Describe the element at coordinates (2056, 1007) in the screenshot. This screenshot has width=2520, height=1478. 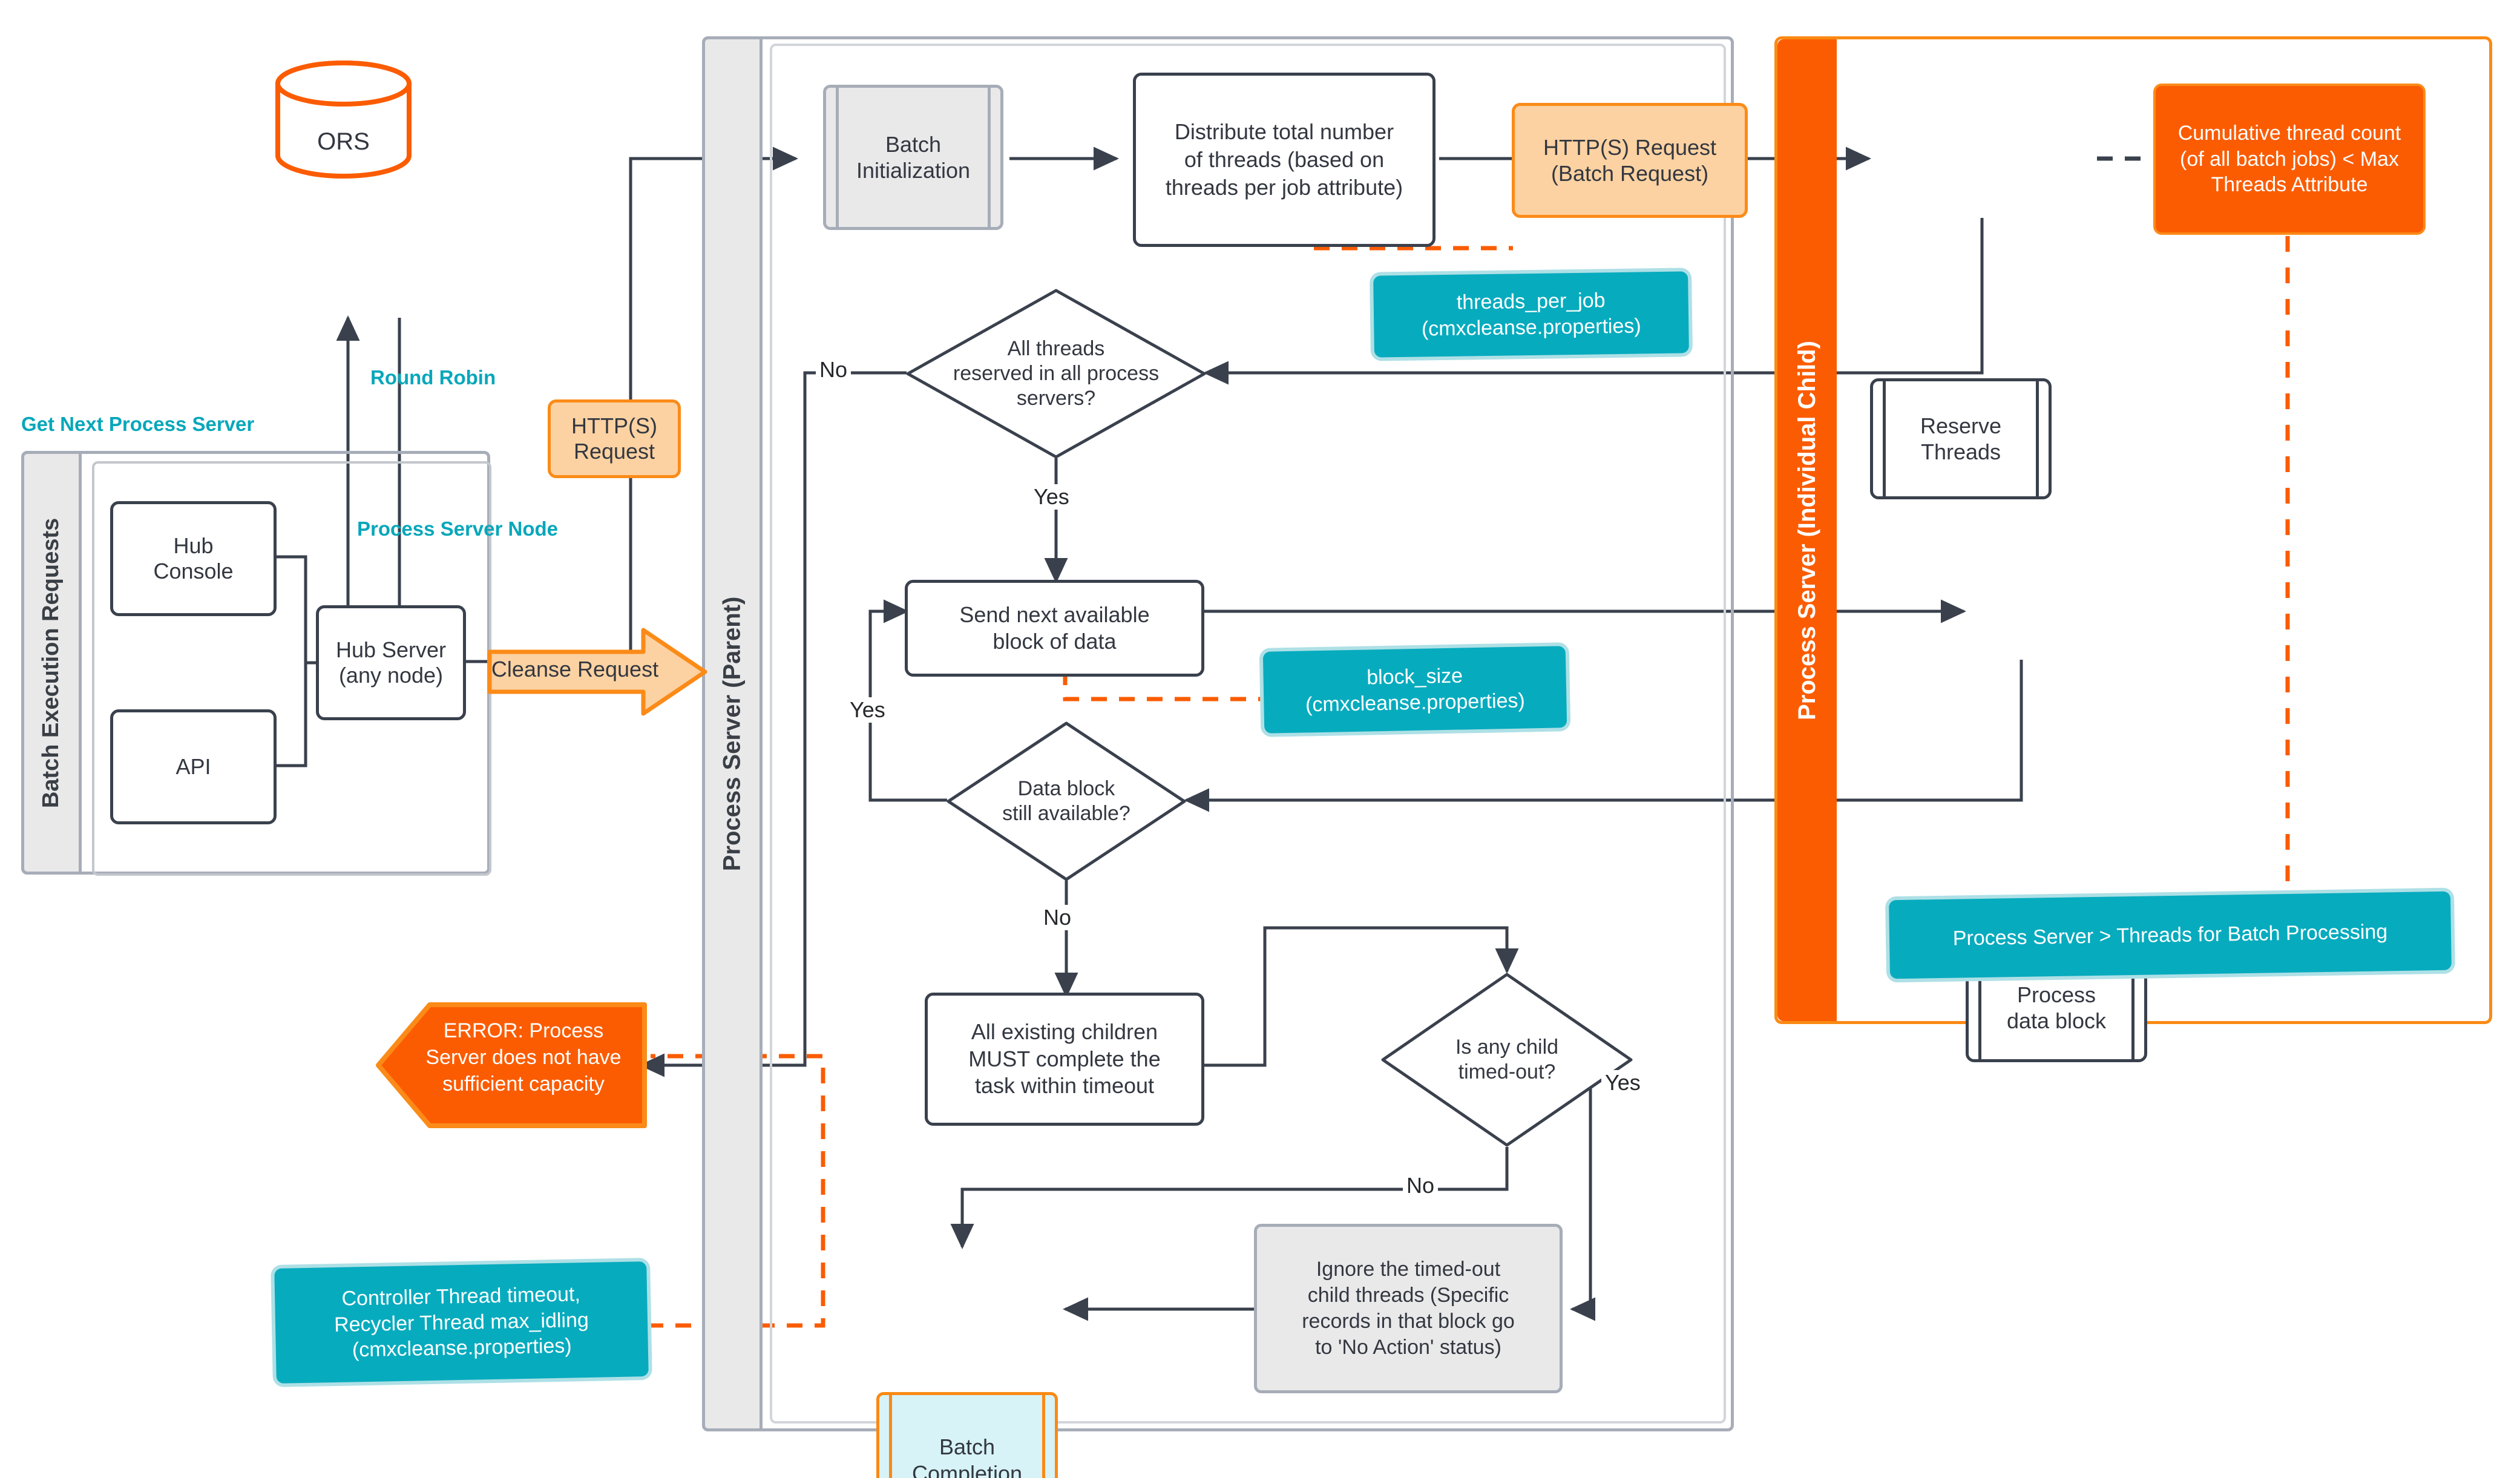
I see `node-process-data-block-label: Process data block` at that location.